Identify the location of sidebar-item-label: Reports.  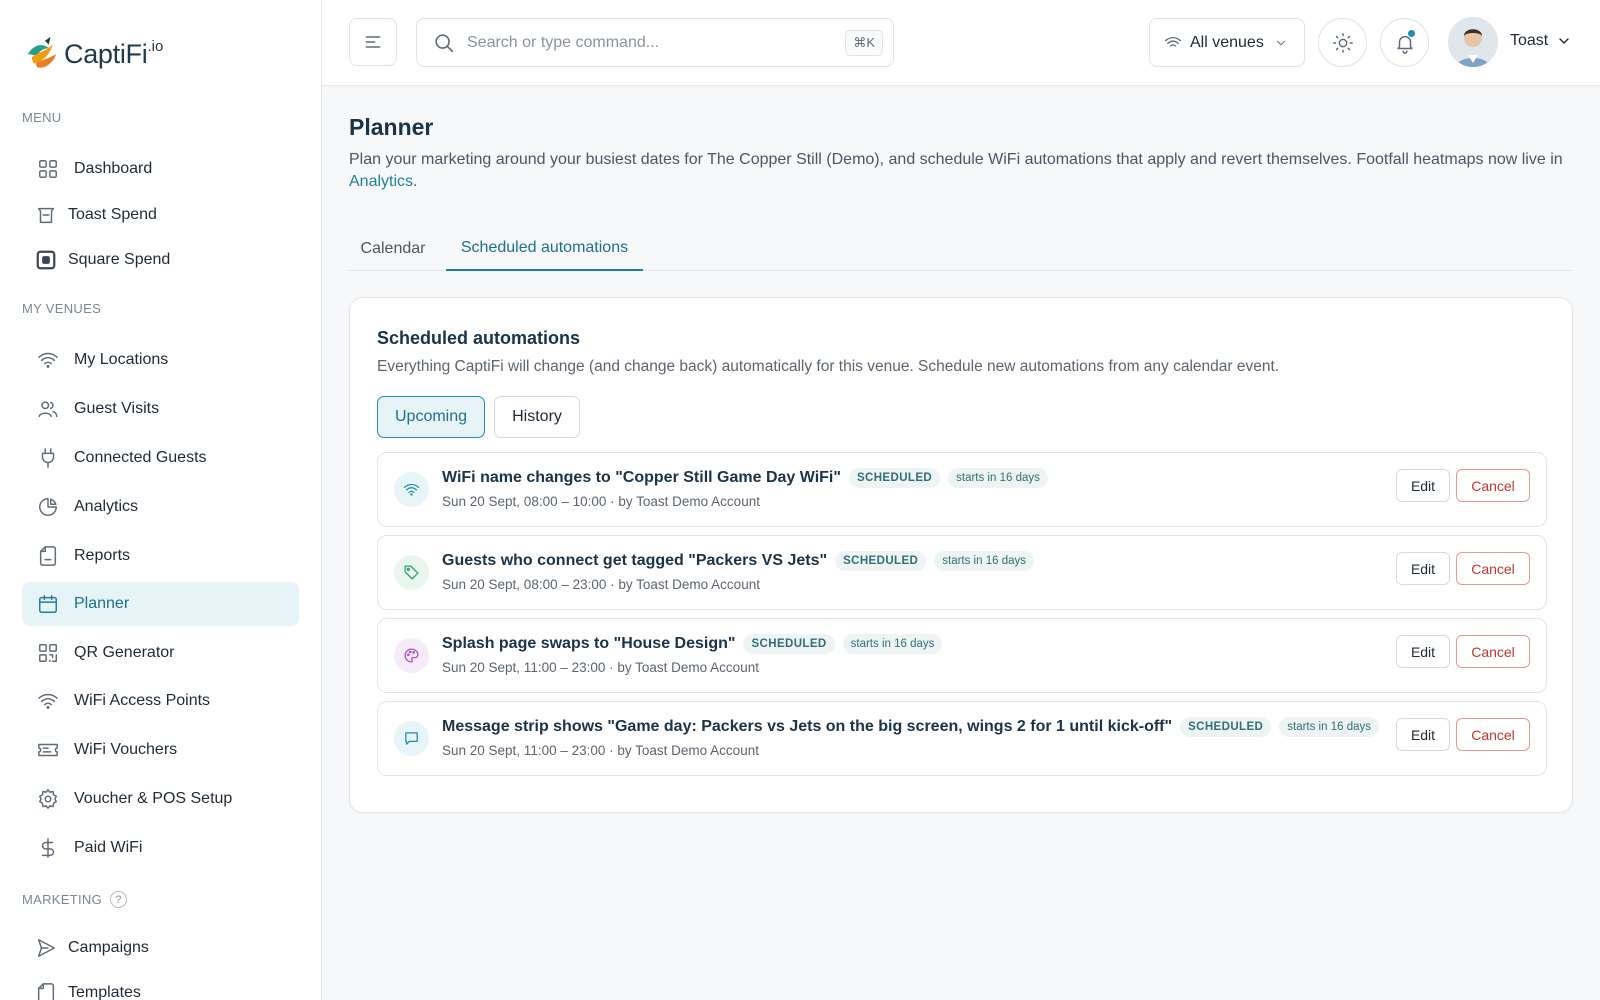
(102, 555).